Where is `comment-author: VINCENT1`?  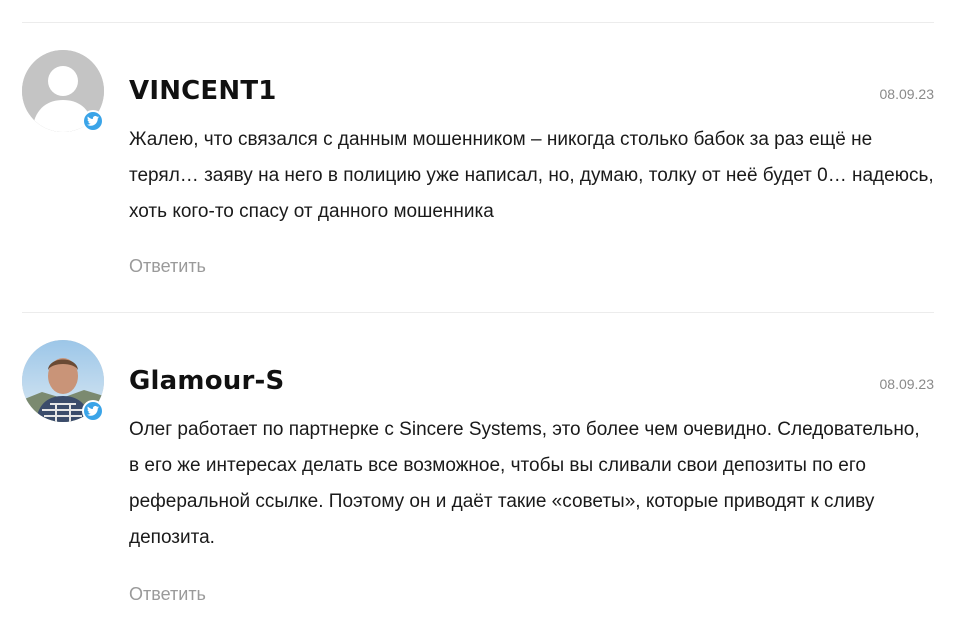 comment-author: VINCENT1 is located at coordinates (203, 91).